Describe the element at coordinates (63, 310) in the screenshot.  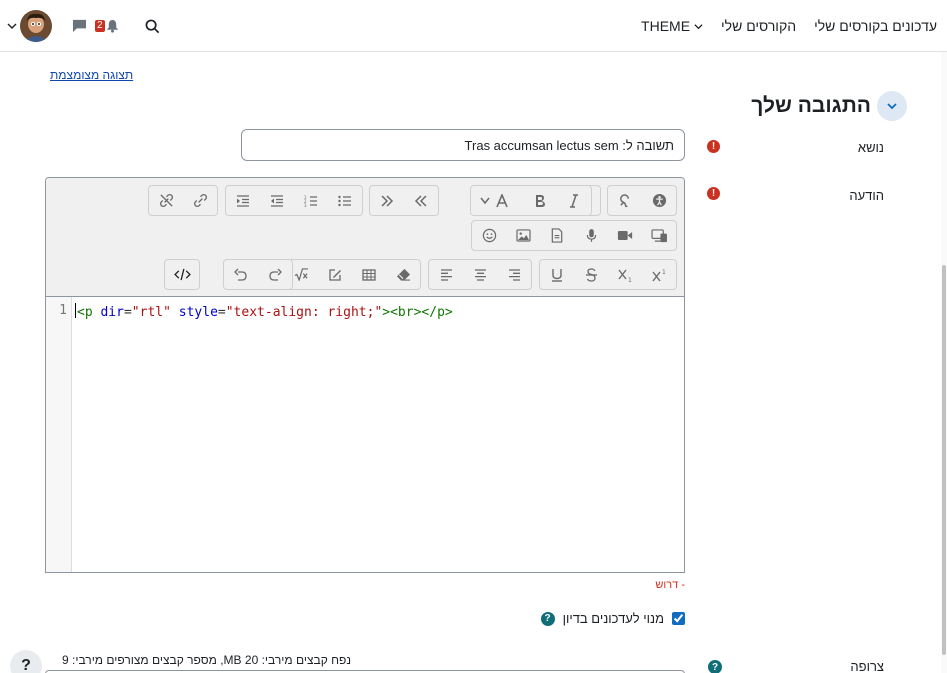
I see `line-number: 1` at that location.